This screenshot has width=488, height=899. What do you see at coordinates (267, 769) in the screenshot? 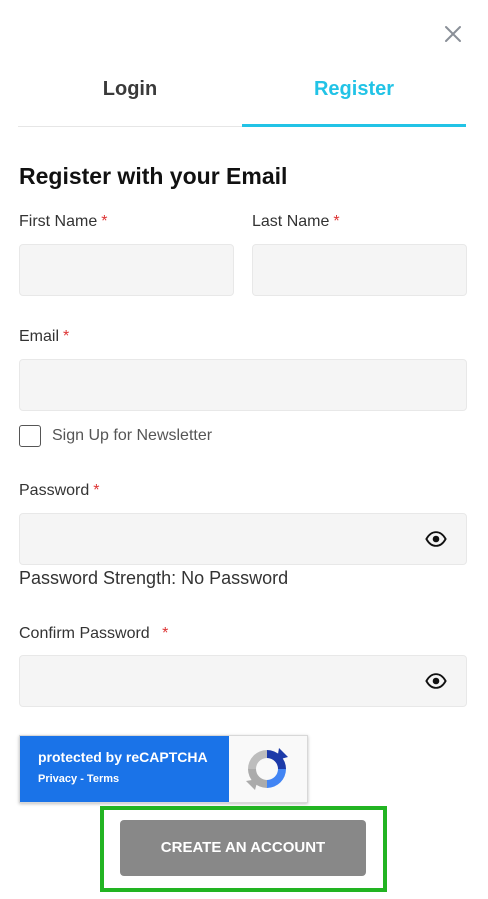
I see `recaptcha-logo-icon` at bounding box center [267, 769].